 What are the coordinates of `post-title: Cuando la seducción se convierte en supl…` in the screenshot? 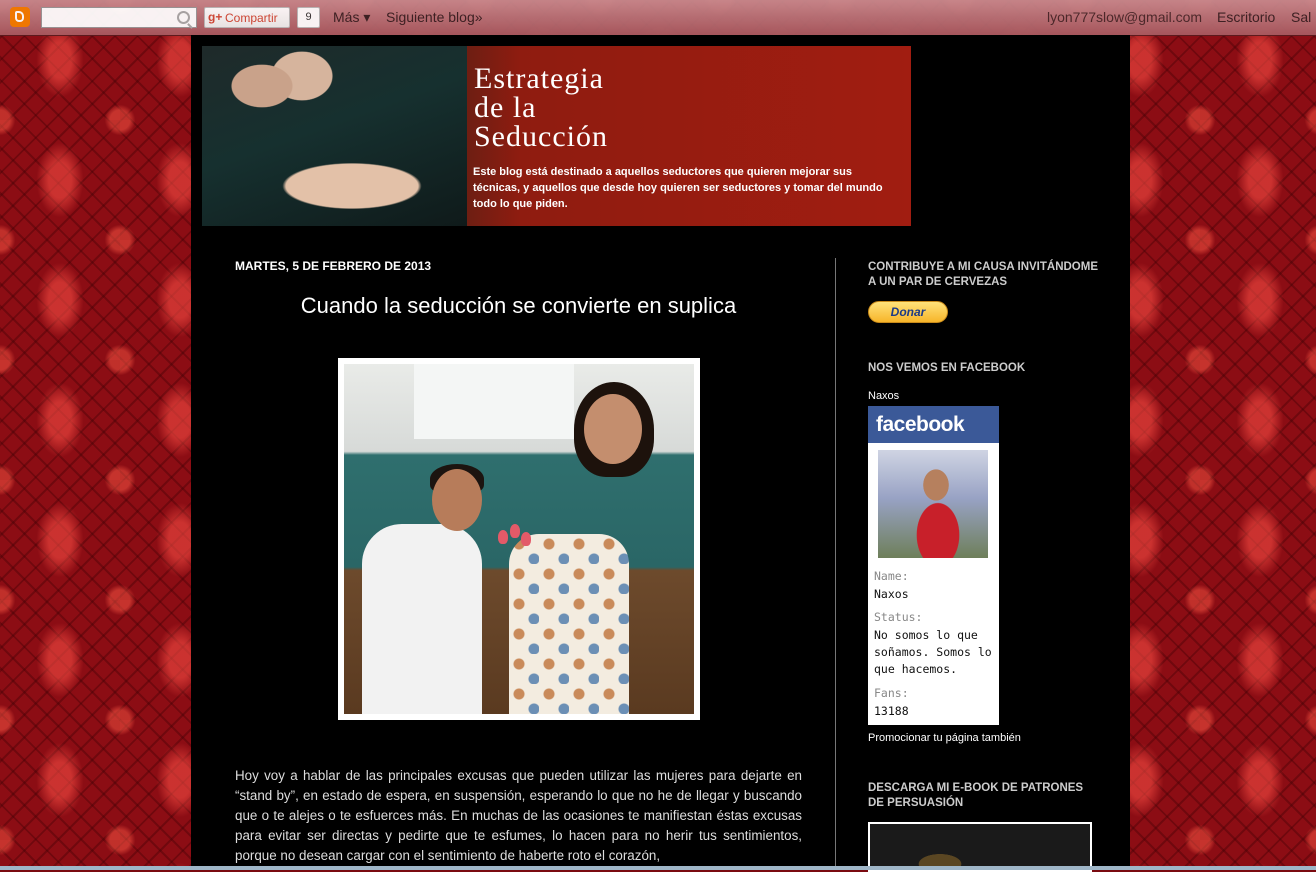 It's located at (518, 306).